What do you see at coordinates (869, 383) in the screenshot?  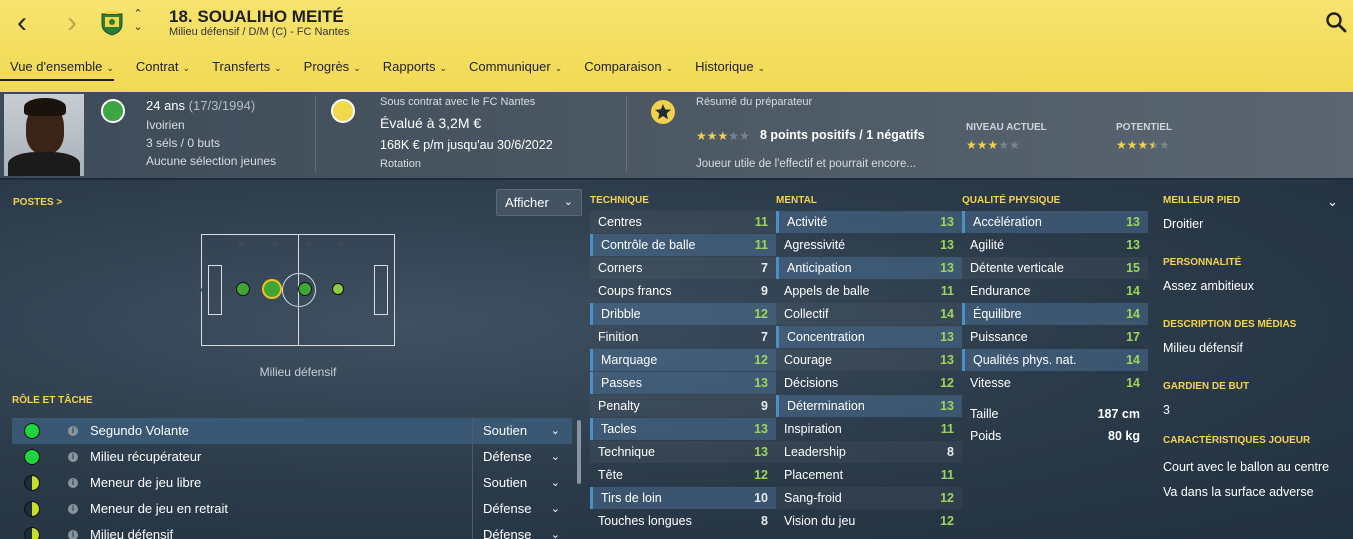 I see `attribute-row: Décisions 12` at bounding box center [869, 383].